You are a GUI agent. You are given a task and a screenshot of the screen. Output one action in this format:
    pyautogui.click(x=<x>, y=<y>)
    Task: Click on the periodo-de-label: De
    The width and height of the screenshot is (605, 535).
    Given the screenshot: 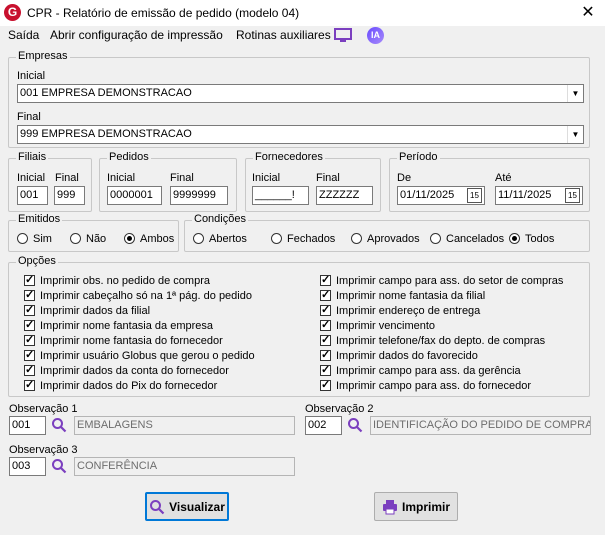 What is the action you would take?
    pyautogui.click(x=404, y=178)
    